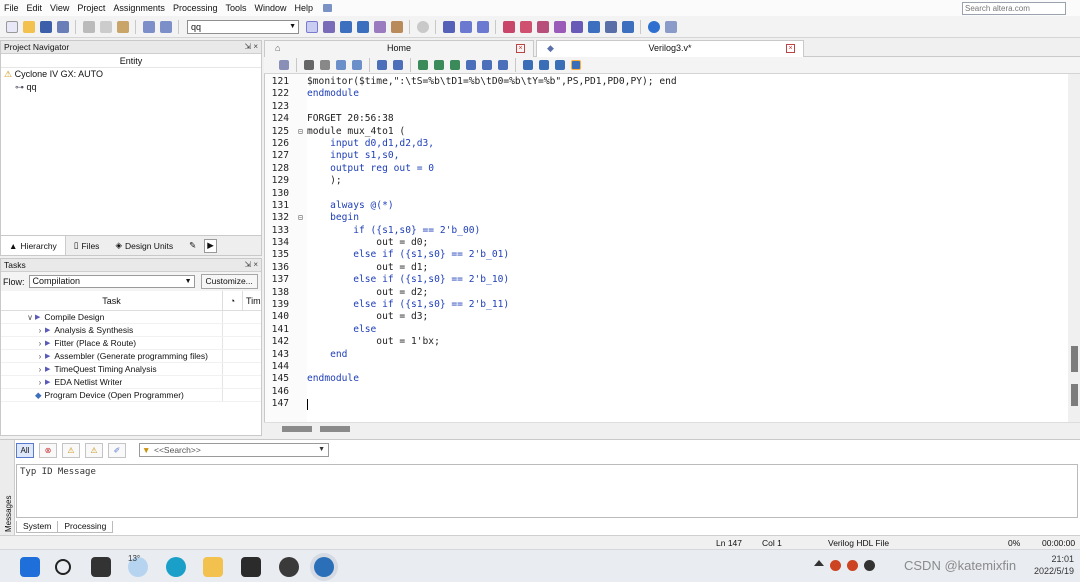 The height and width of the screenshot is (582, 1080). Describe the element at coordinates (62, 26) in the screenshot. I see `save-all-icon` at that location.